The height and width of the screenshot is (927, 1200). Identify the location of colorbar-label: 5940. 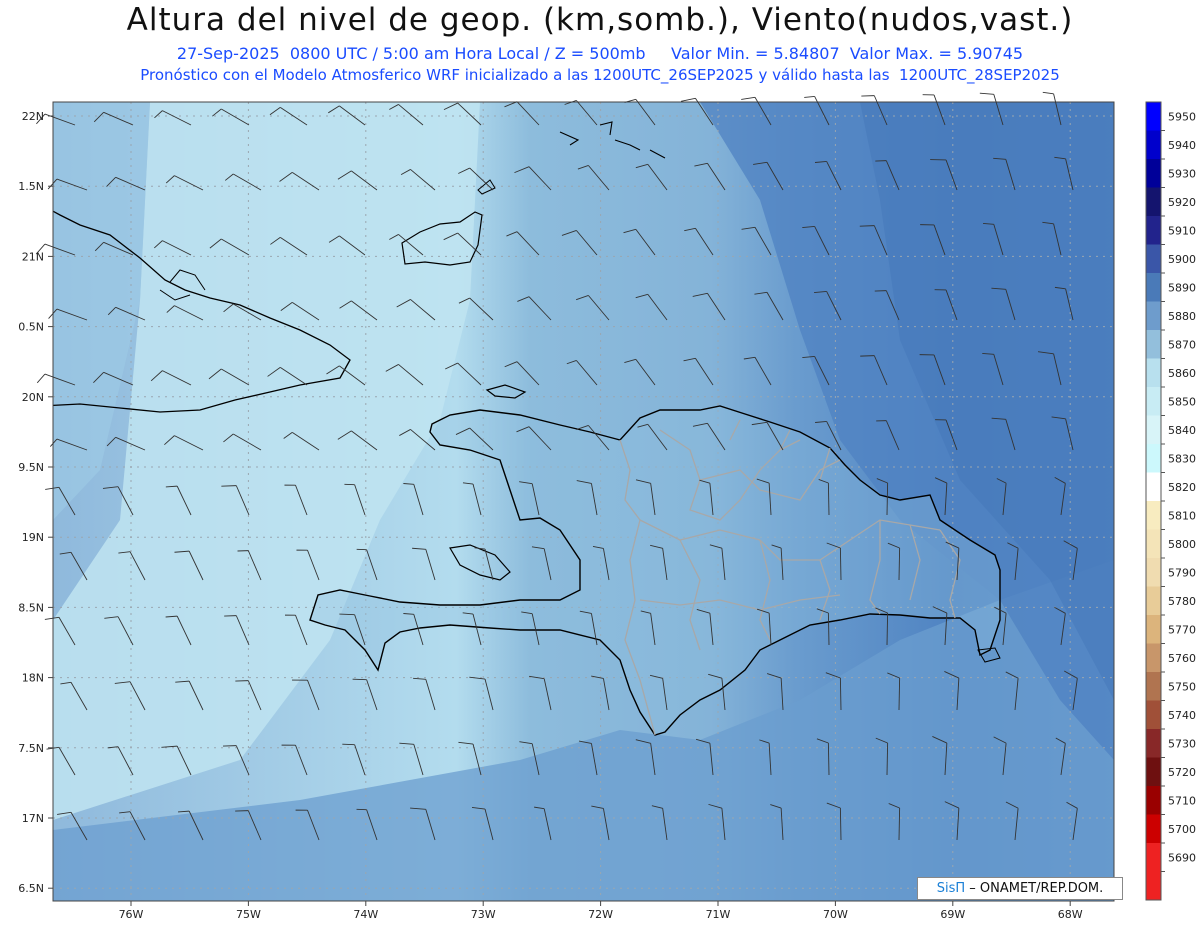
(1182, 145).